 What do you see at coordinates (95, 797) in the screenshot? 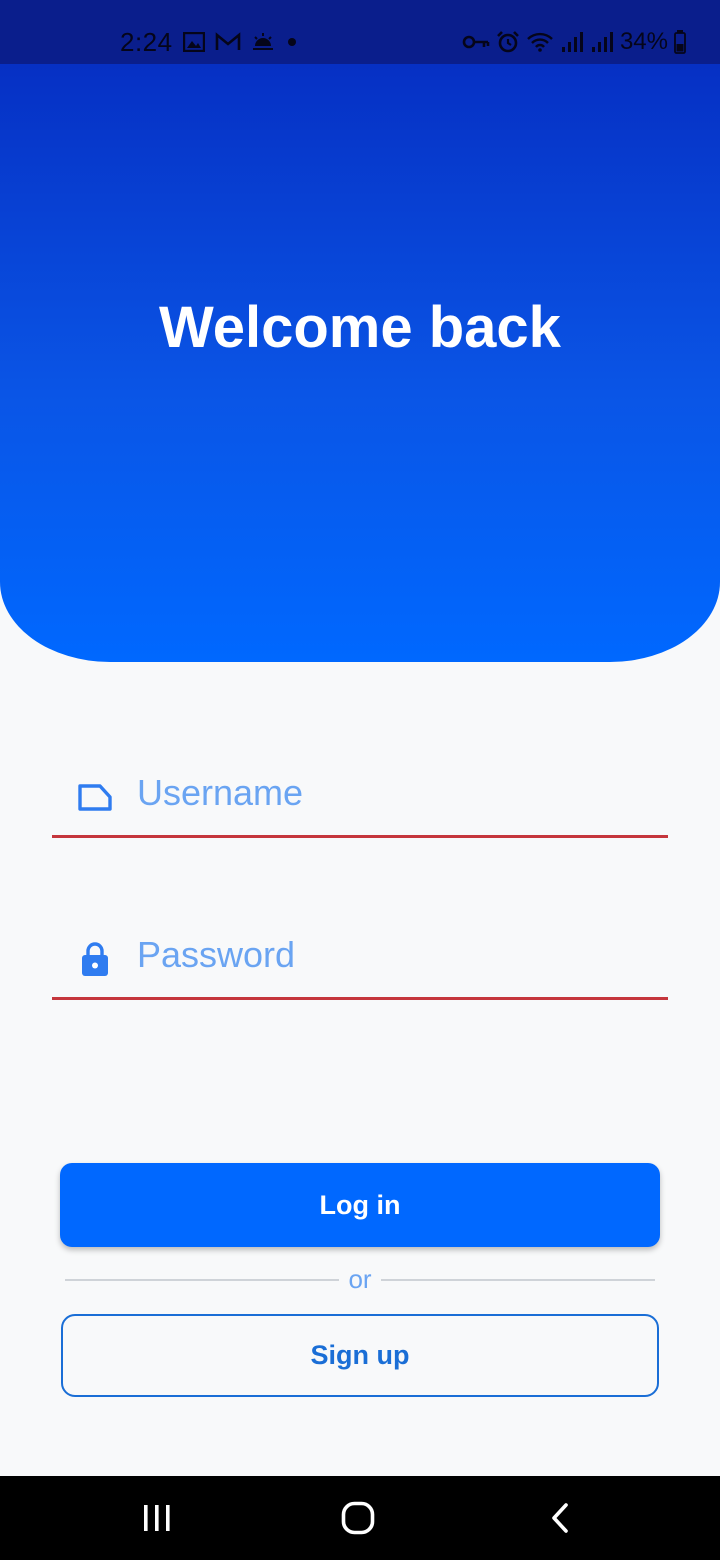
I see `label-icon` at bounding box center [95, 797].